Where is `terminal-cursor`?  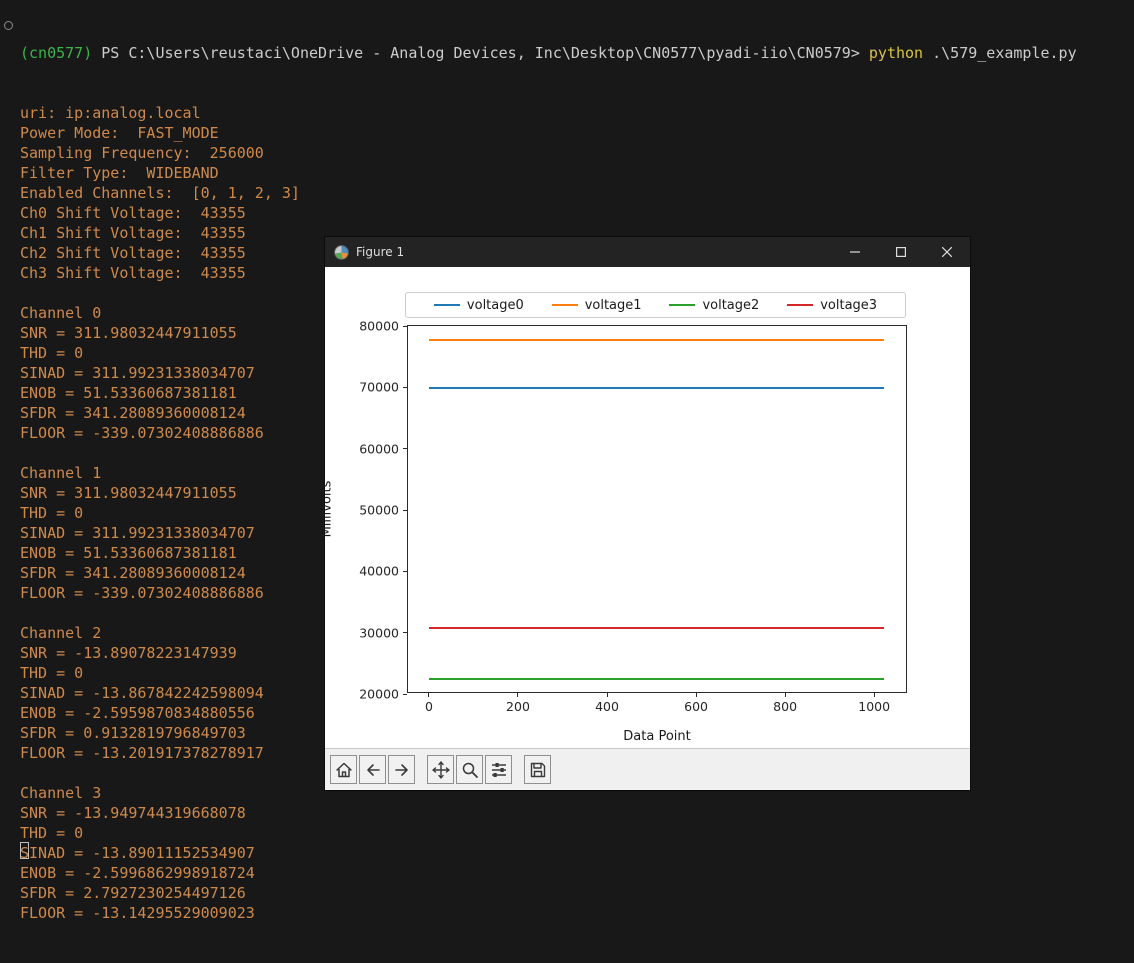 terminal-cursor is located at coordinates (24, 850).